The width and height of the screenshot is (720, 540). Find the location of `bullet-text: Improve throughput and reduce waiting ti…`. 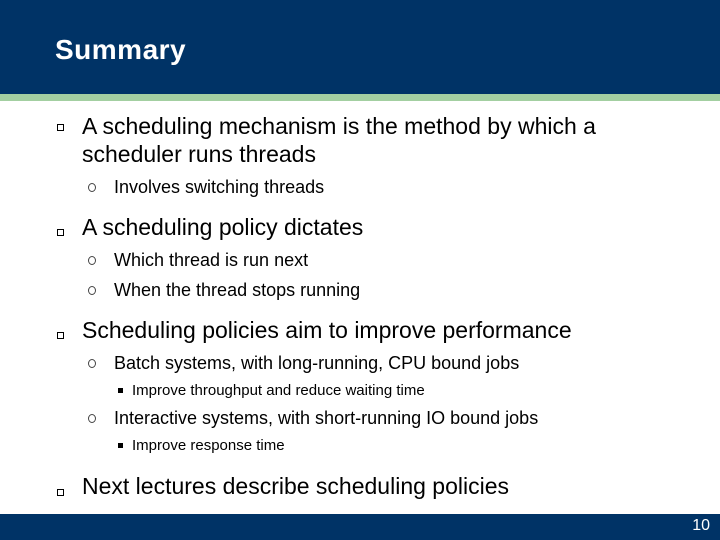

bullet-text: Improve throughput and reduce waiting ti… is located at coordinates (278, 390).